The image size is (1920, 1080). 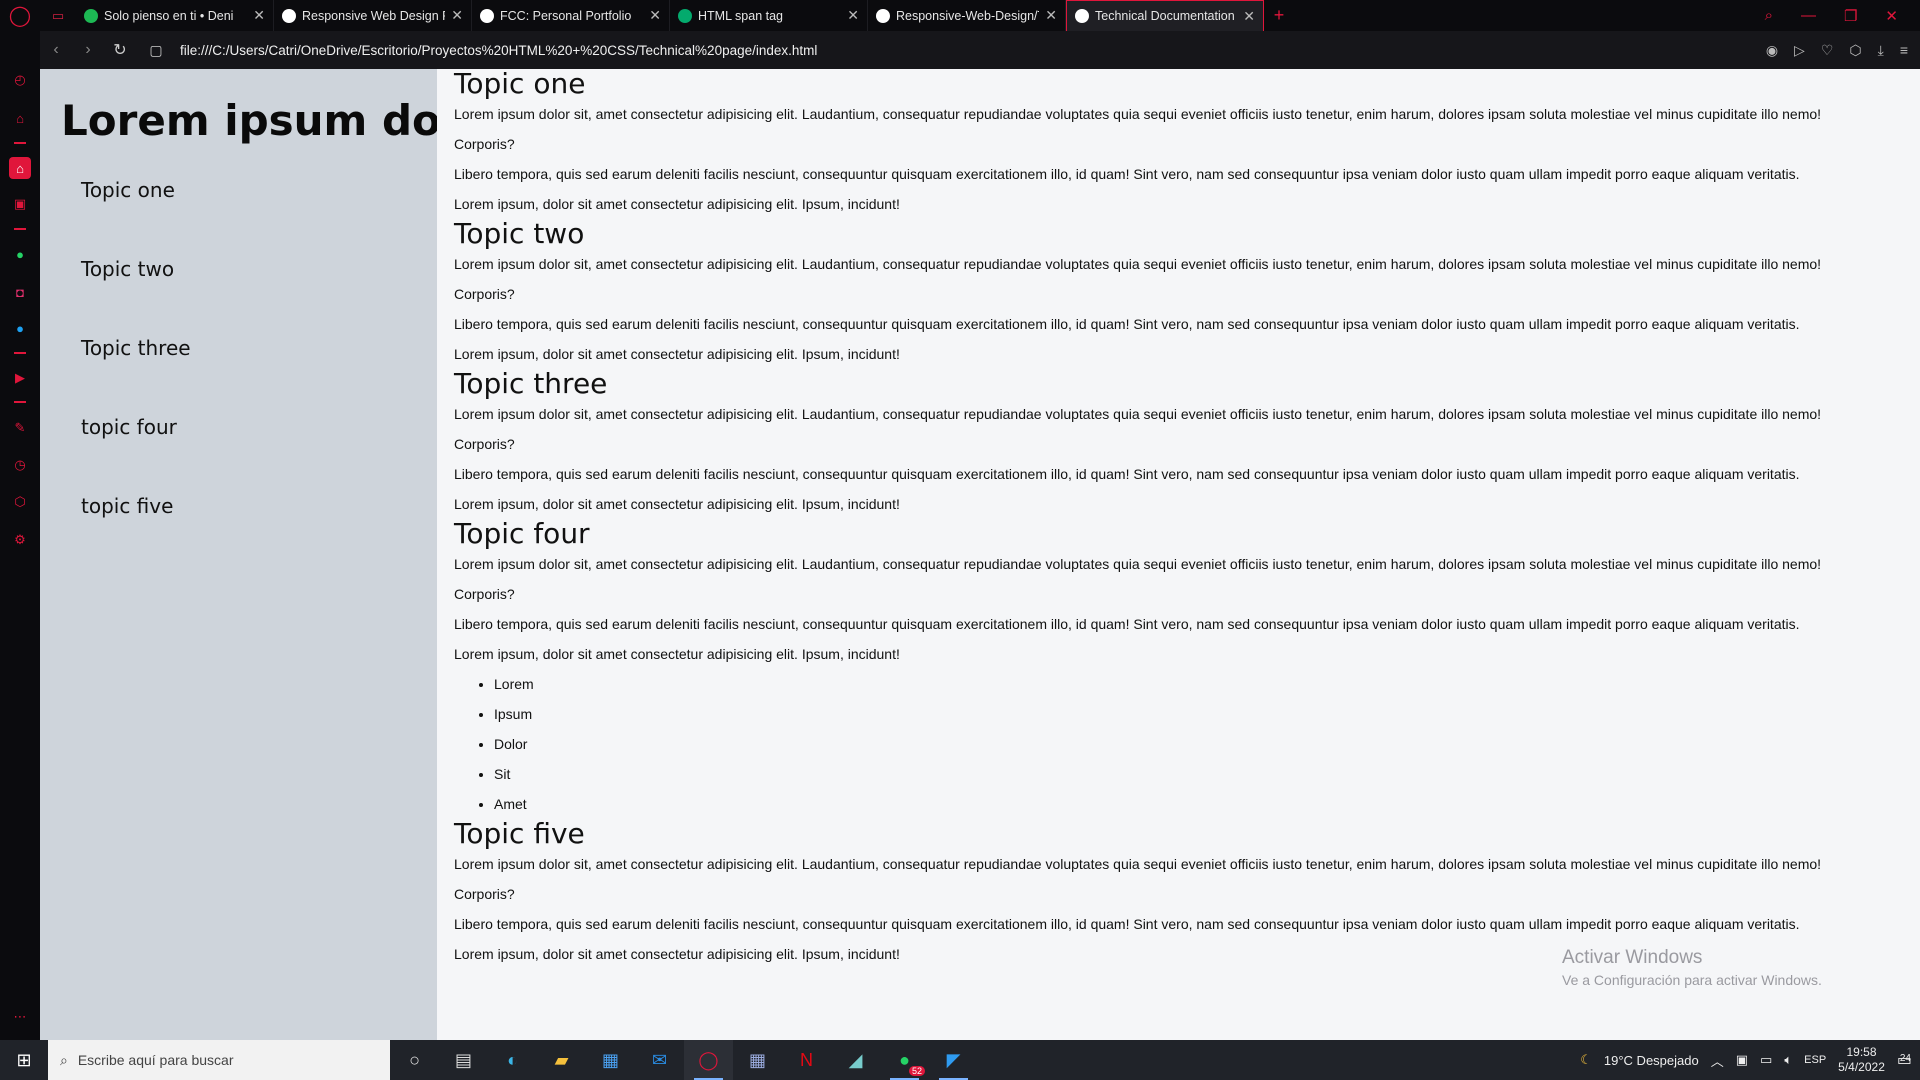 What do you see at coordinates (20, 465) in the screenshot?
I see `history-icon: ◷` at bounding box center [20, 465].